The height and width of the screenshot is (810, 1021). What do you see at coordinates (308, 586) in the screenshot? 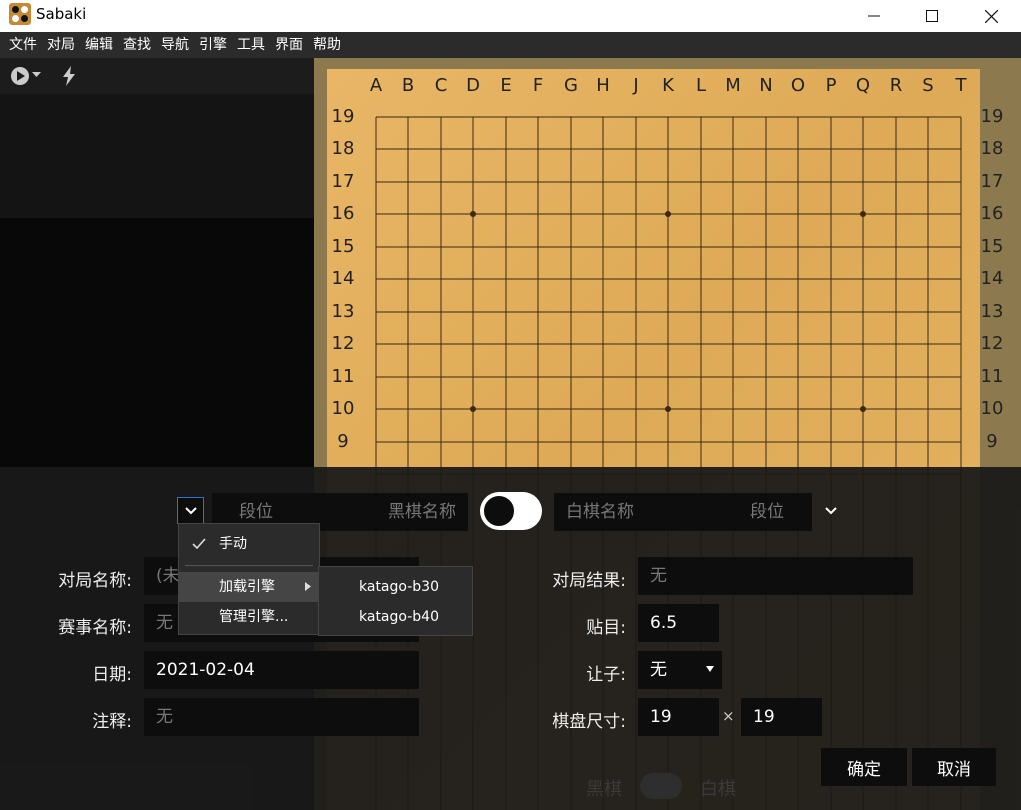
I see `chevron-right-icon` at bounding box center [308, 586].